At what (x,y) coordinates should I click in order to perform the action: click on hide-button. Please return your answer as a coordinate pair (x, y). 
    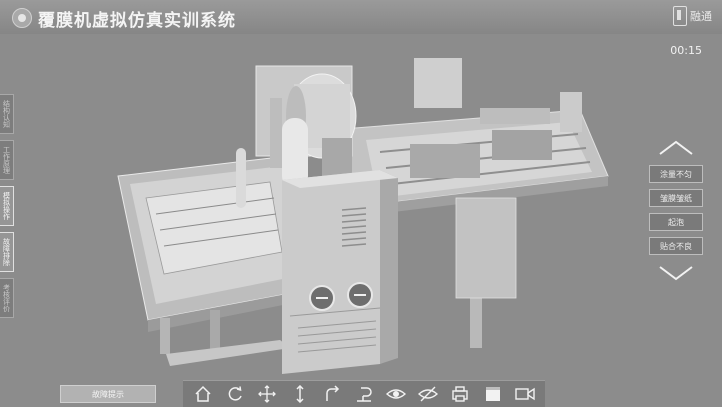
    Looking at the image, I should click on (428, 394).